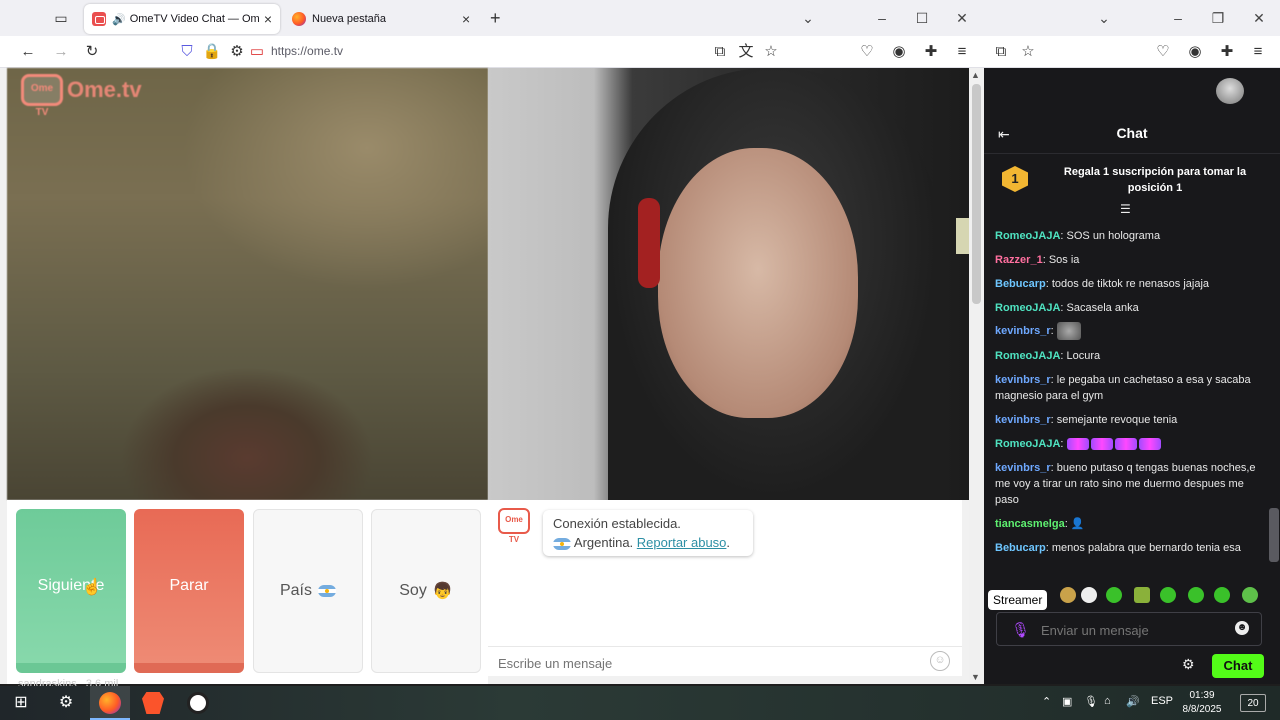  Describe the element at coordinates (1046, 701) in the screenshot. I see `chevron-up-icon: ⌃` at that location.